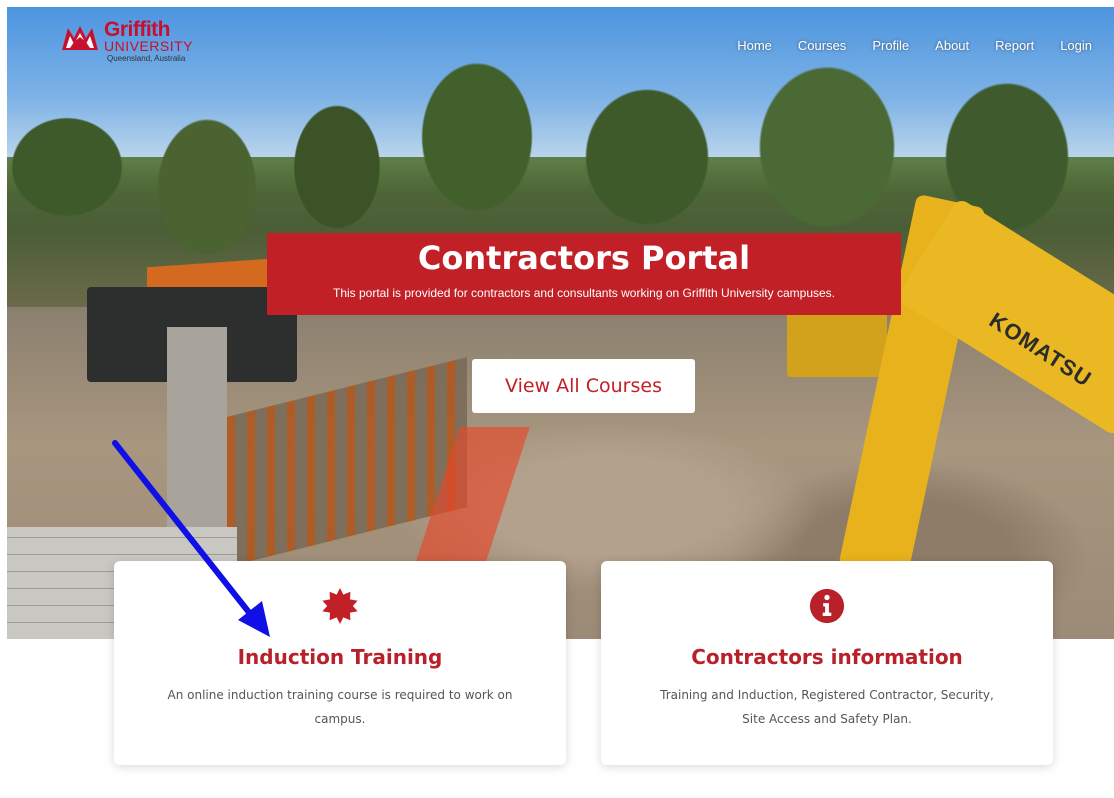 The image size is (1114, 798). Describe the element at coordinates (340, 606) in the screenshot. I see `badge-icon` at that location.